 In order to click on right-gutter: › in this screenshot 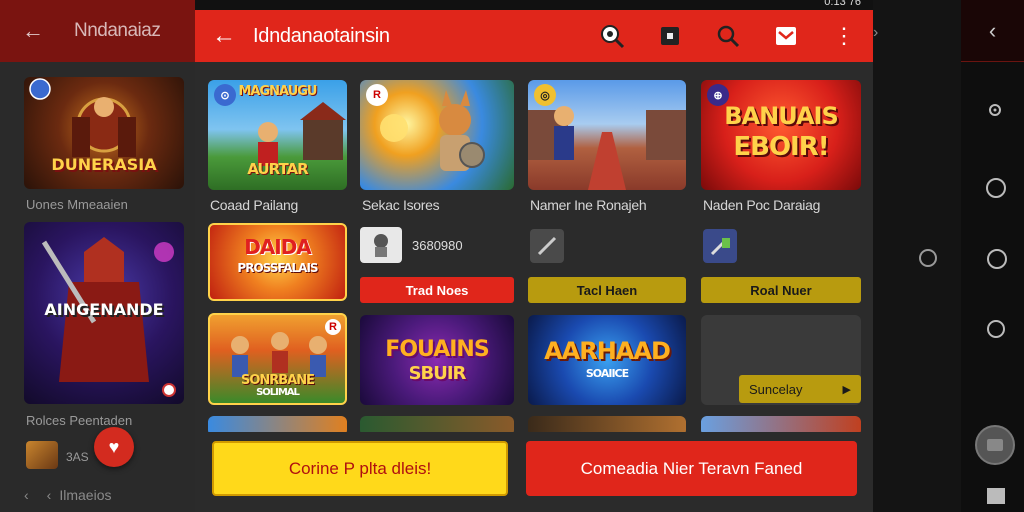, I will do `click(917, 256)`.